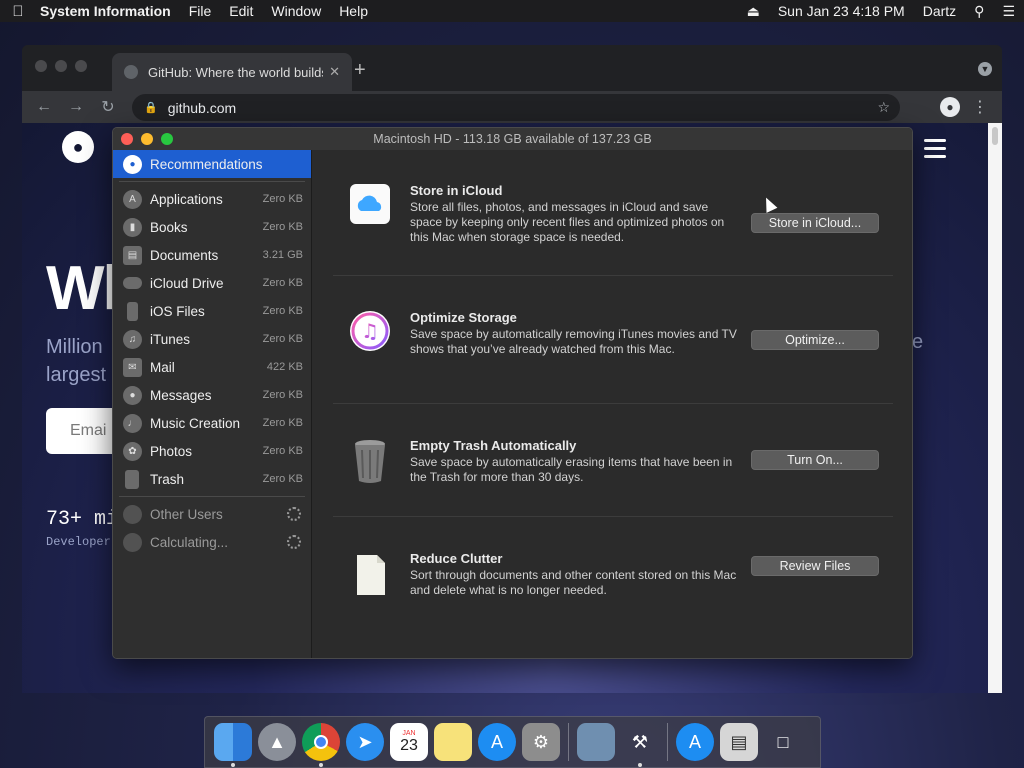 The width and height of the screenshot is (1024, 768). What do you see at coordinates (353, 11) in the screenshot?
I see `menu-help: Help` at bounding box center [353, 11].